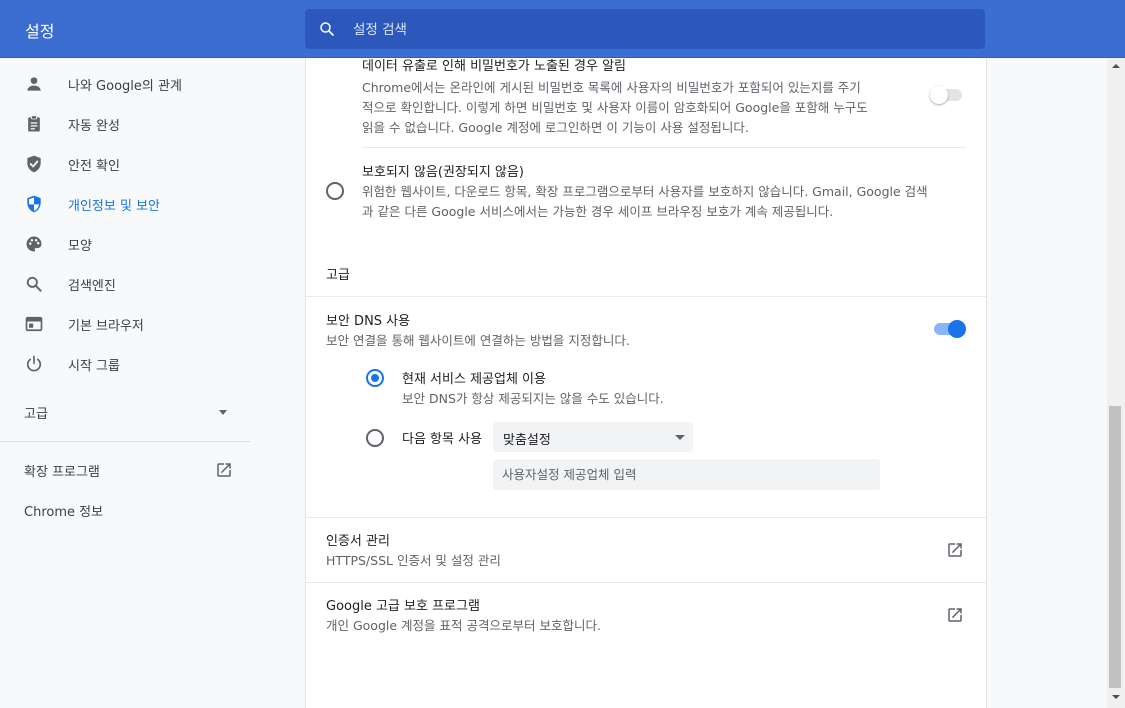 Image resolution: width=1125 pixels, height=708 pixels. Describe the element at coordinates (223, 412) in the screenshot. I see `chevron-down-icon` at that location.